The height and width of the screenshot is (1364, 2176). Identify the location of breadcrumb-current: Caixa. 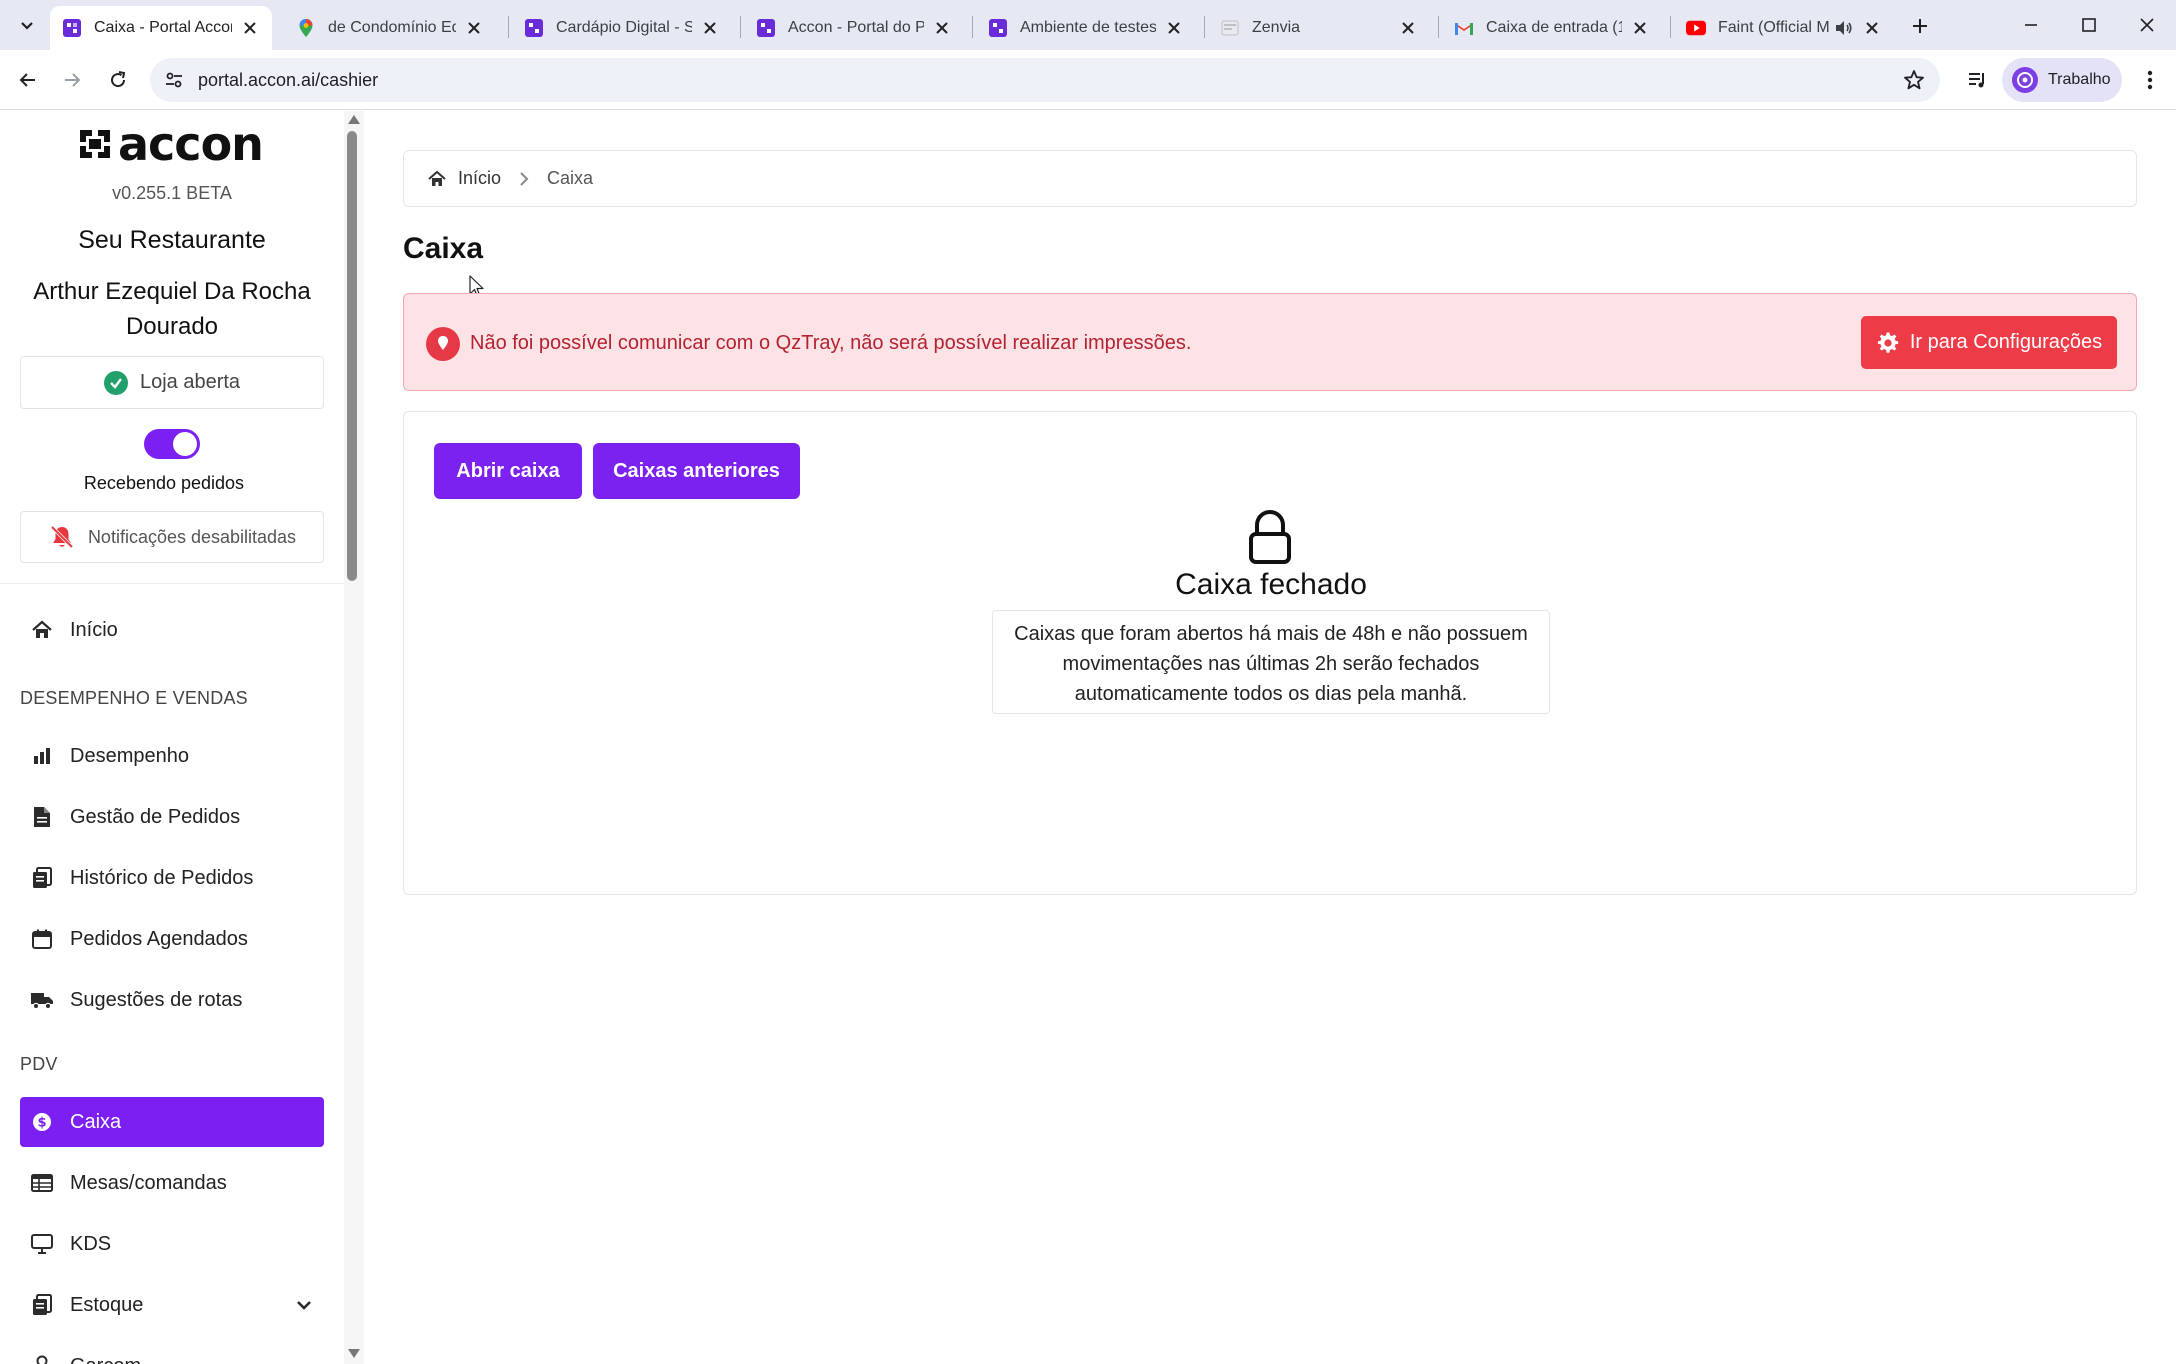
(570, 178).